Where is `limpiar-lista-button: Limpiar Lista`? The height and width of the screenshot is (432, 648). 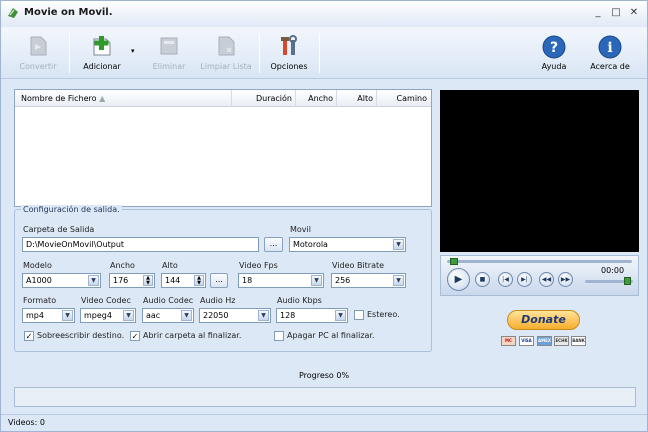
limpiar-lista-button: Limpiar Lista is located at coordinates (226, 53).